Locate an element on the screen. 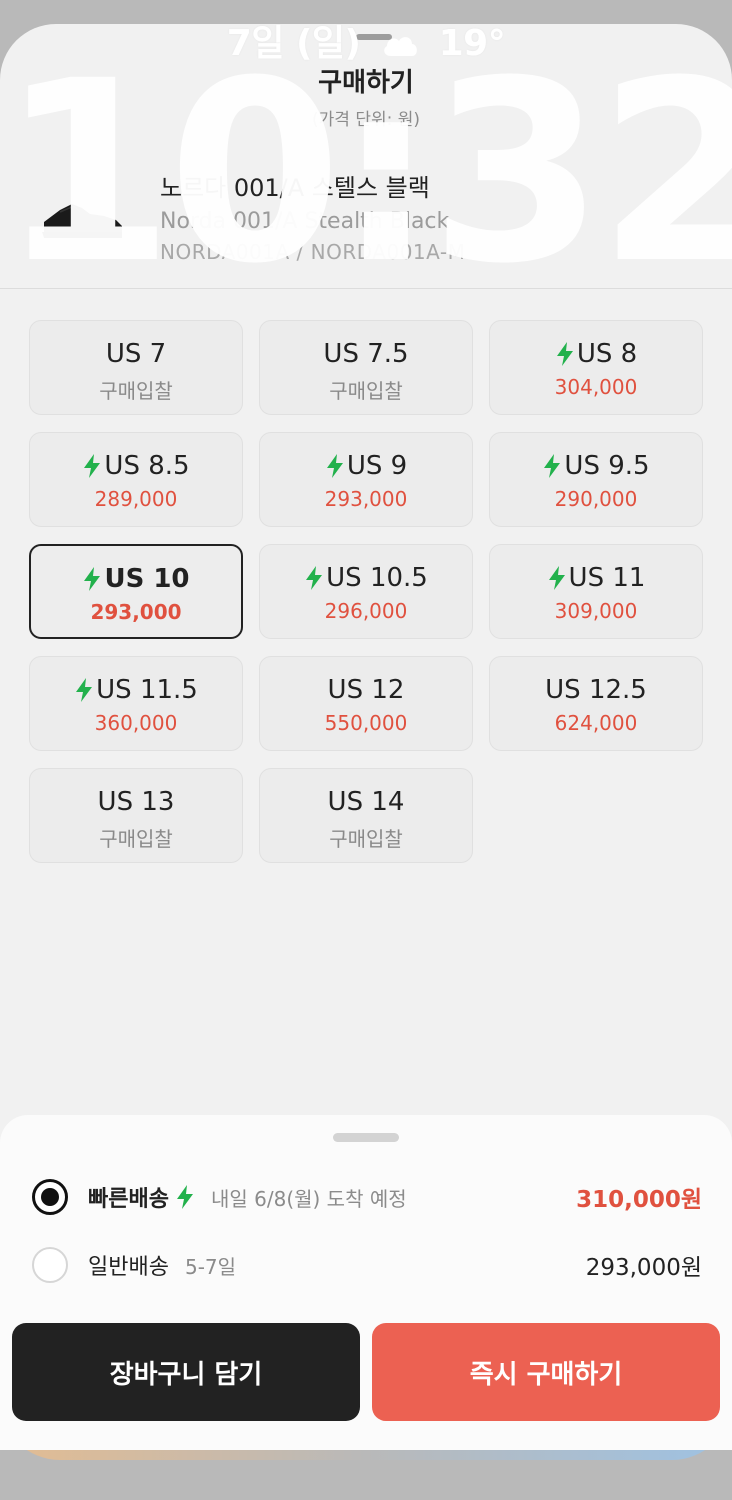 The width and height of the screenshot is (732, 1500). size-label-row: US 8.5 is located at coordinates (136, 466).